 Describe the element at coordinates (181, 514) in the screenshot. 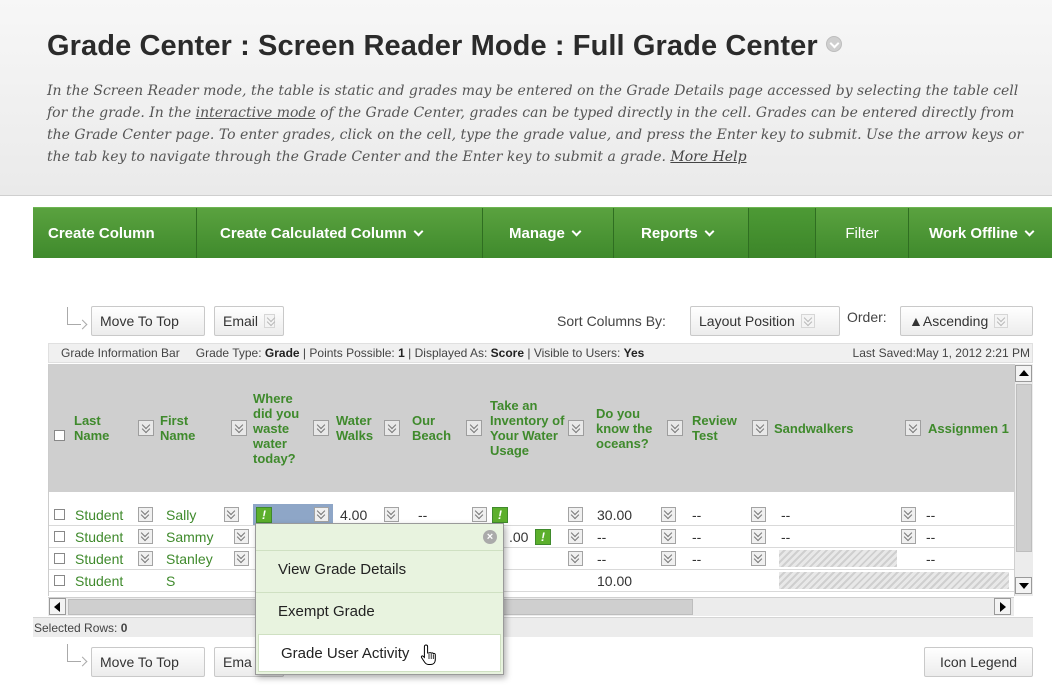

I see `cell-first-name: Sally` at that location.